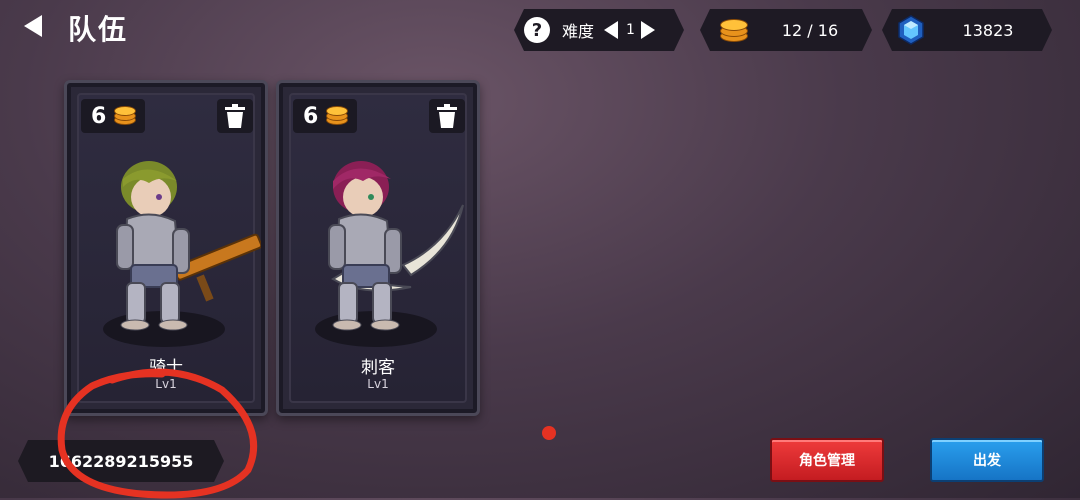 Image resolution: width=1080 pixels, height=500 pixels. What do you see at coordinates (537, 30) in the screenshot?
I see `help-icon: ?` at bounding box center [537, 30].